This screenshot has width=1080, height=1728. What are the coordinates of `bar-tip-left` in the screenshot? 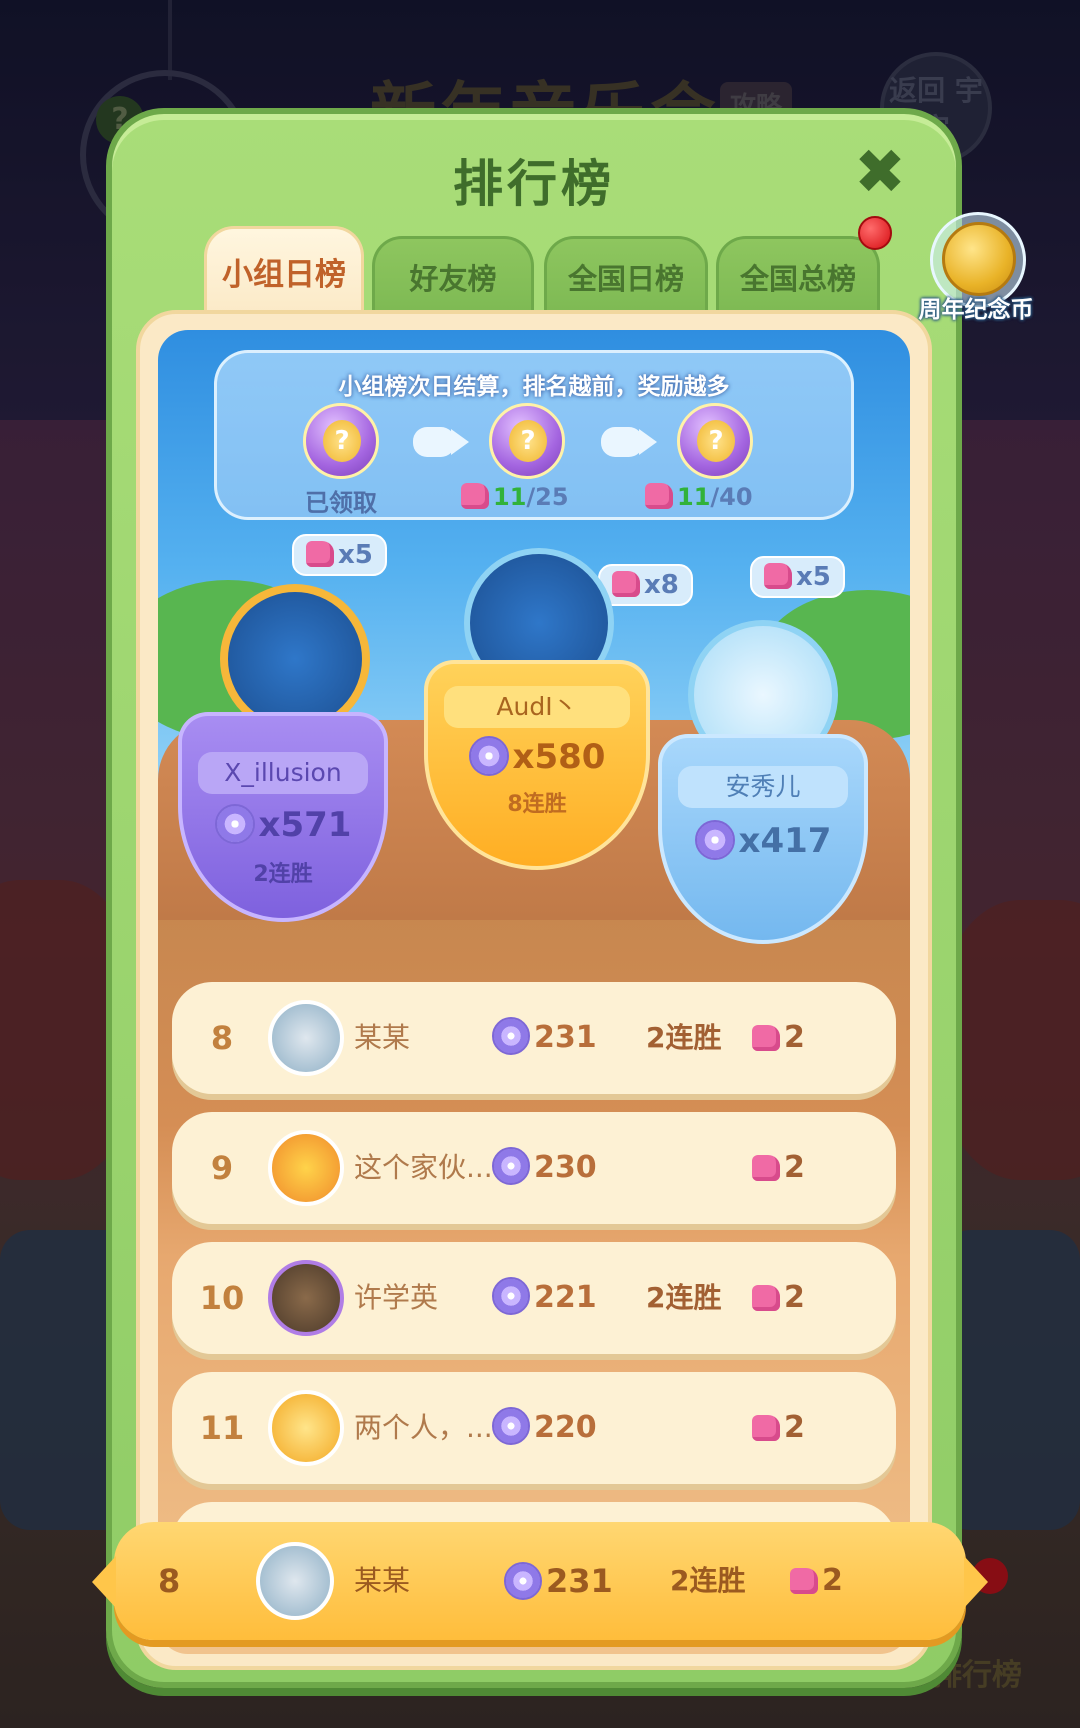 It's located at (104, 1582).